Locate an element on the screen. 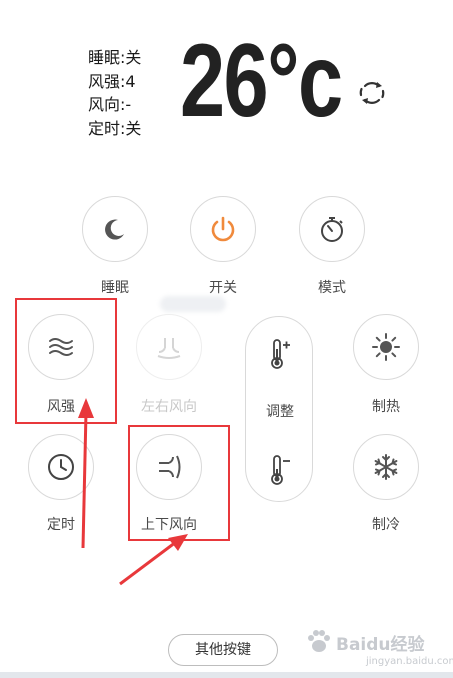  baidu-watermark: Baidu经验 jingyan.baidu.com is located at coordinates (376, 649).